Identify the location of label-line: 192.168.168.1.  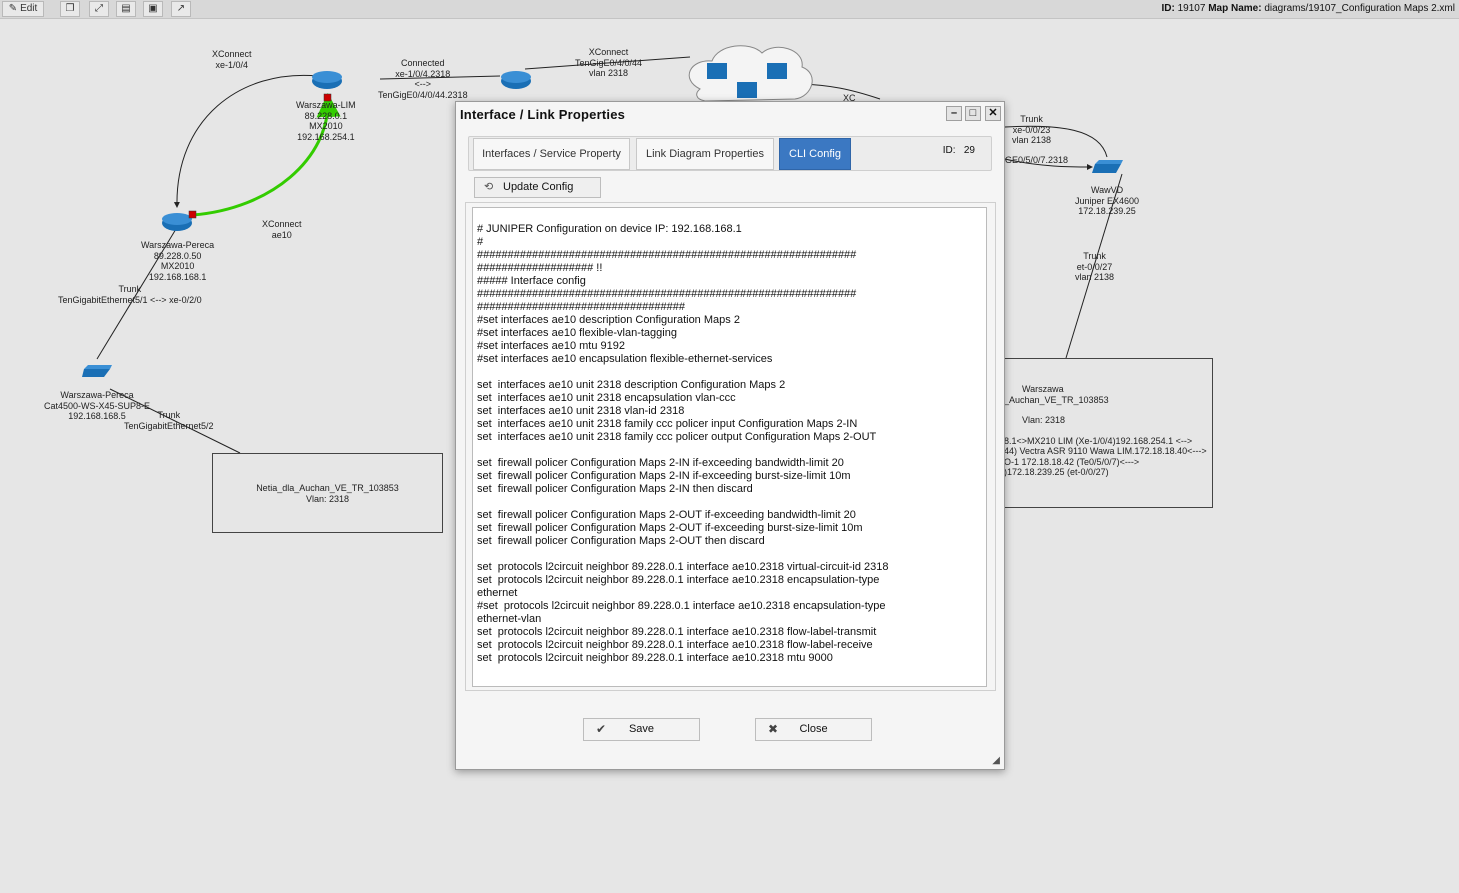
(177, 276).